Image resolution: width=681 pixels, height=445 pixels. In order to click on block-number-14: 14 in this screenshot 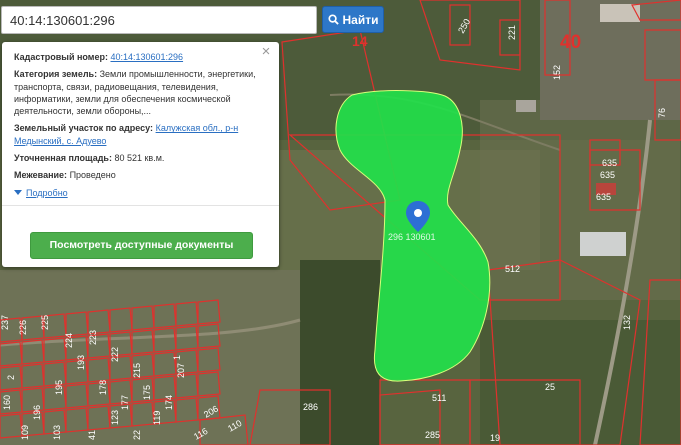, I will do `click(360, 41)`.